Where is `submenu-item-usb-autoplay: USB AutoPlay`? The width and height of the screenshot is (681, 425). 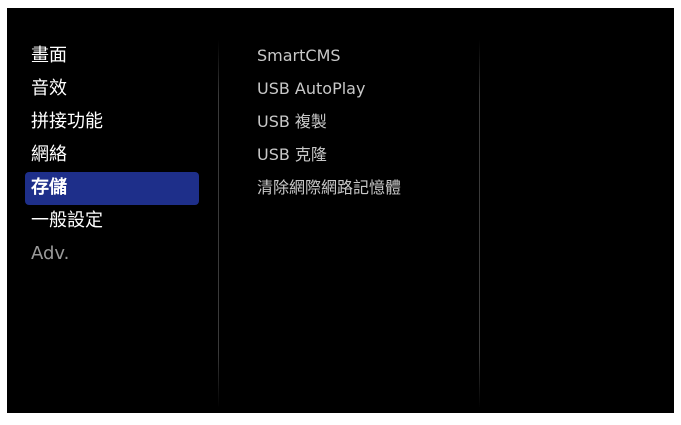 submenu-item-usb-autoplay: USB AutoPlay is located at coordinates (362, 89).